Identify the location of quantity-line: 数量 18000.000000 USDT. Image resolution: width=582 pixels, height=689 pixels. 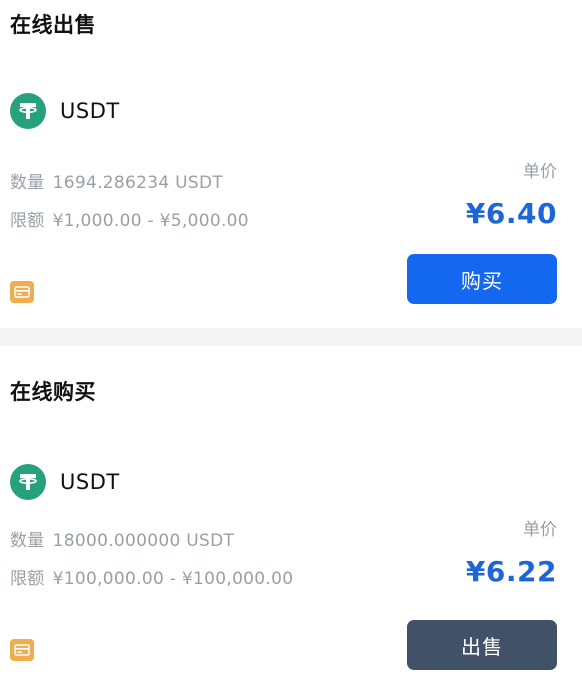
(122, 538).